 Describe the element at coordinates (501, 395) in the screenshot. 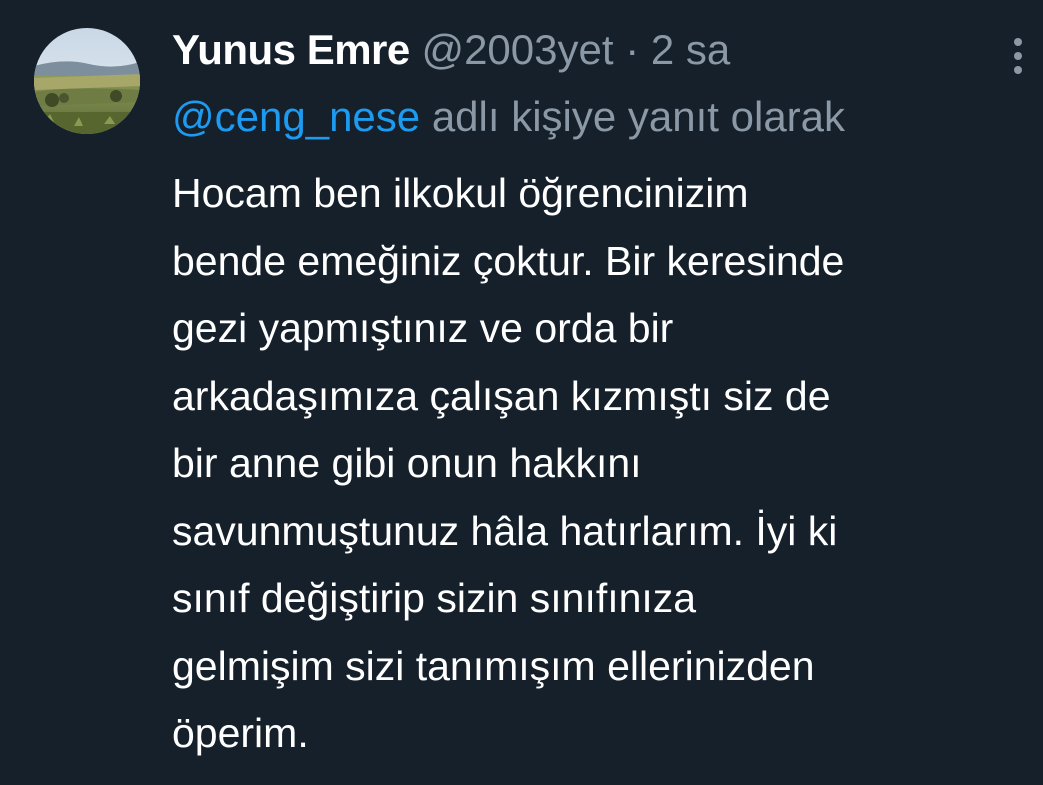

I see `tweet-text-line: arkadaşımıza çalışan kızmıştı siz de` at that location.